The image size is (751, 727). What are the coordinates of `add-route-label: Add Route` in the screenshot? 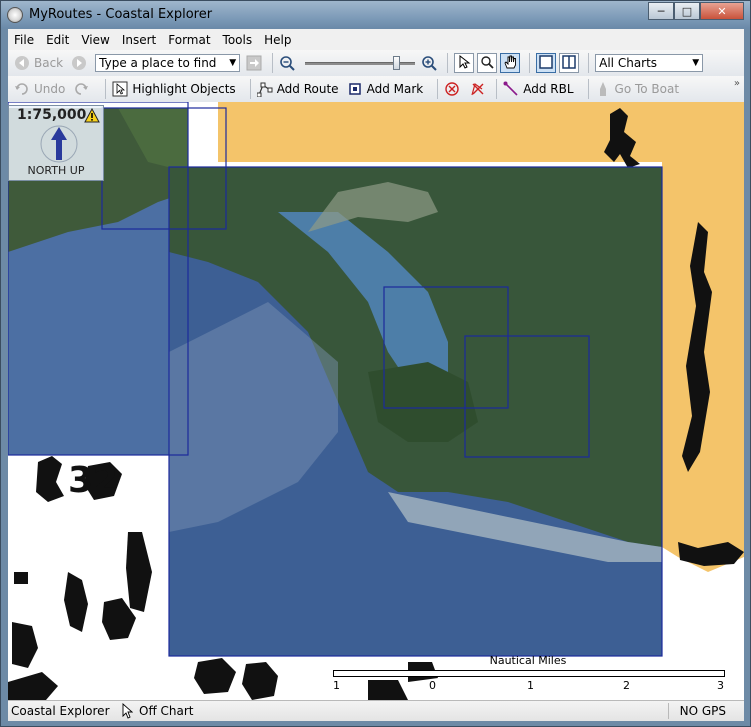 It's located at (307, 89).